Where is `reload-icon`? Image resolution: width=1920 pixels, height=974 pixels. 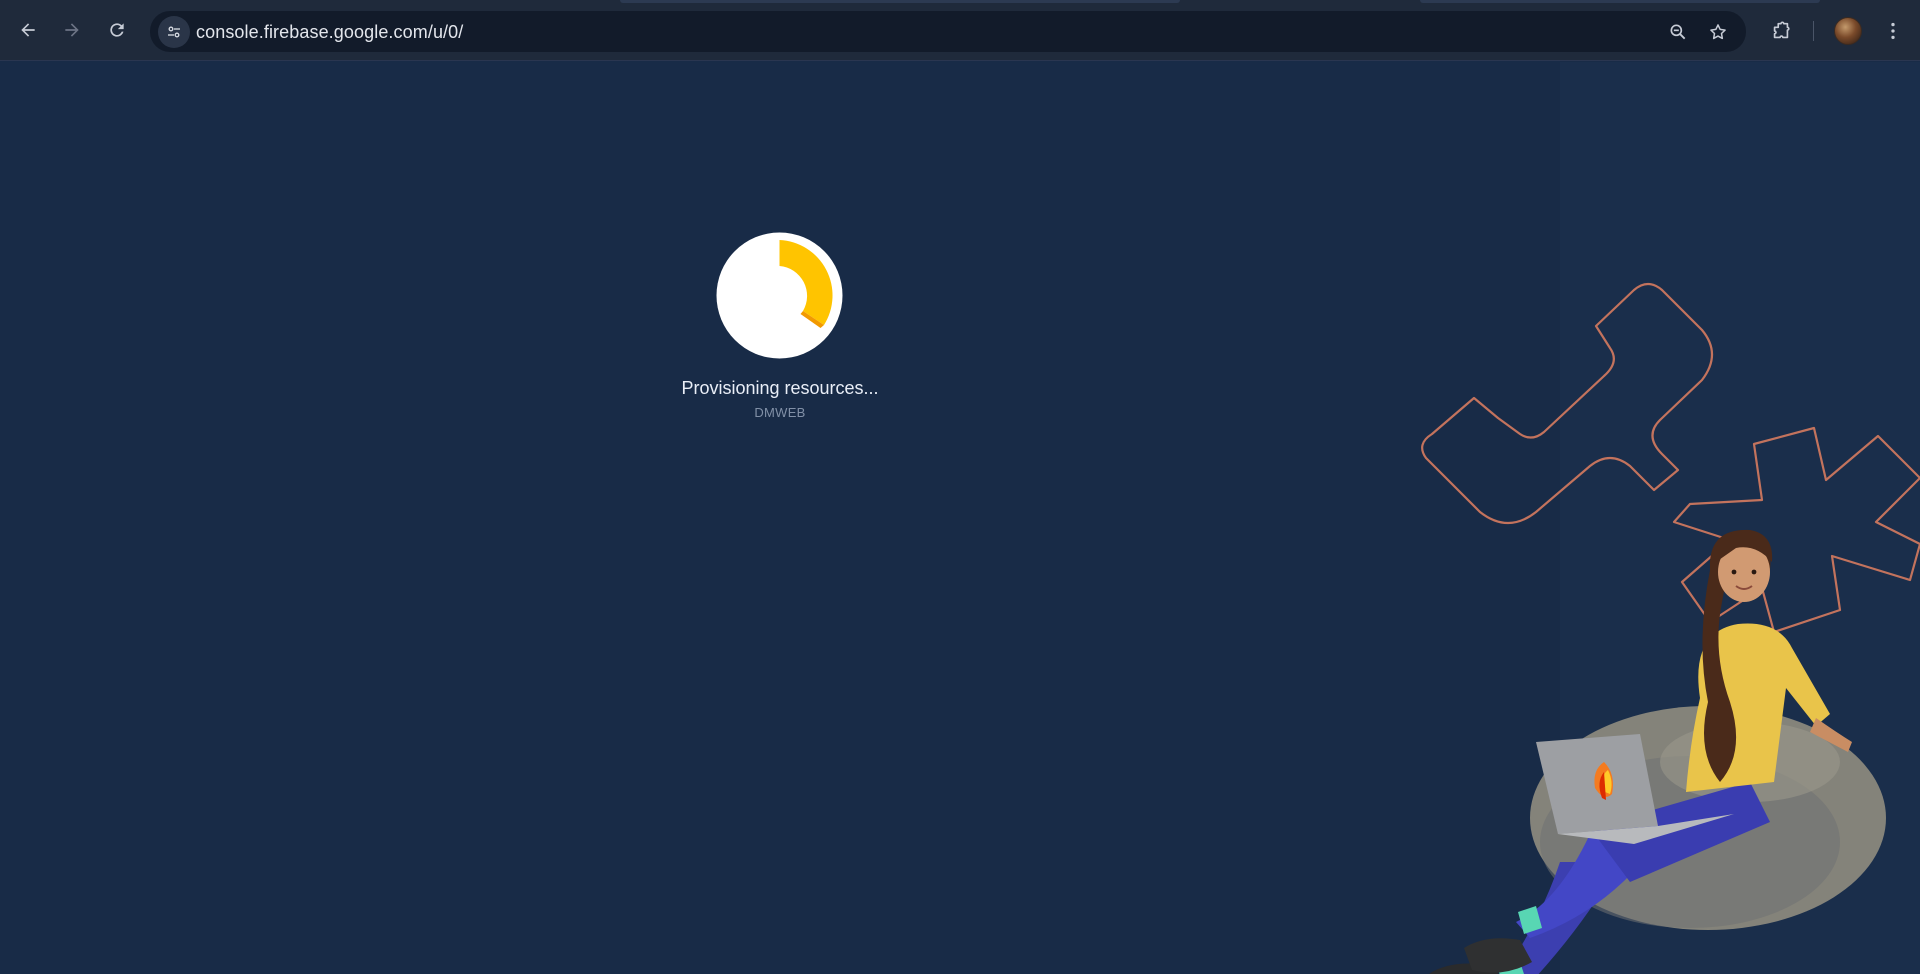 reload-icon is located at coordinates (117, 30).